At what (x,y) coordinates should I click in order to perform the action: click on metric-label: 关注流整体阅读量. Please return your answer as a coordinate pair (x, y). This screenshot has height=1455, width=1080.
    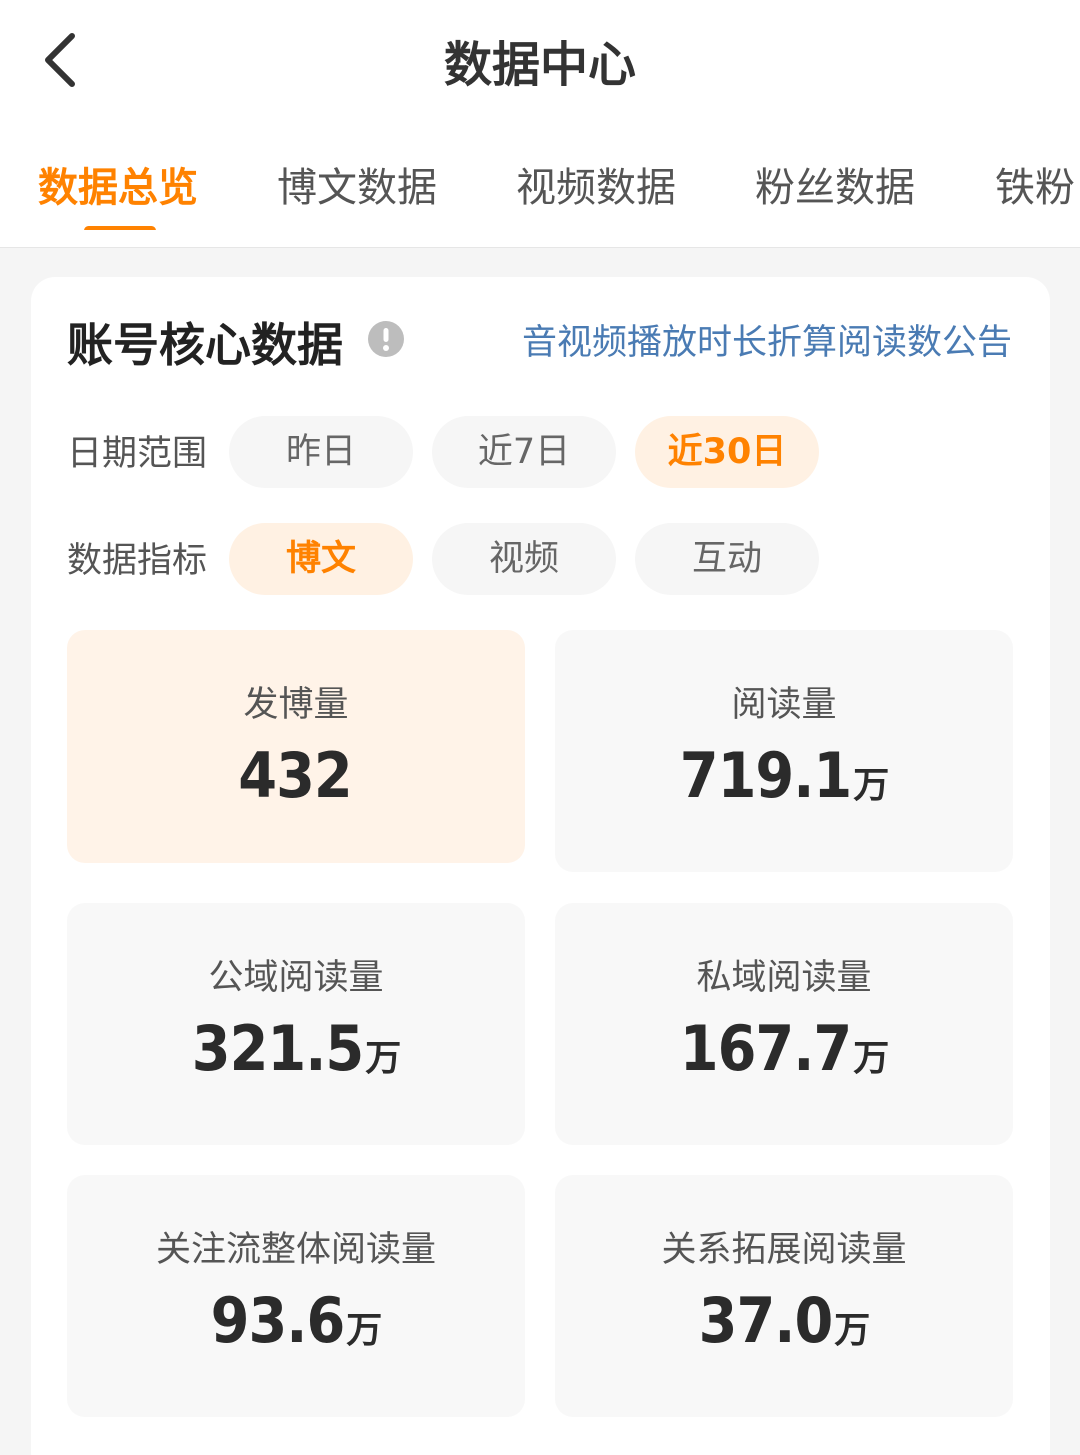
    Looking at the image, I should click on (295, 1250).